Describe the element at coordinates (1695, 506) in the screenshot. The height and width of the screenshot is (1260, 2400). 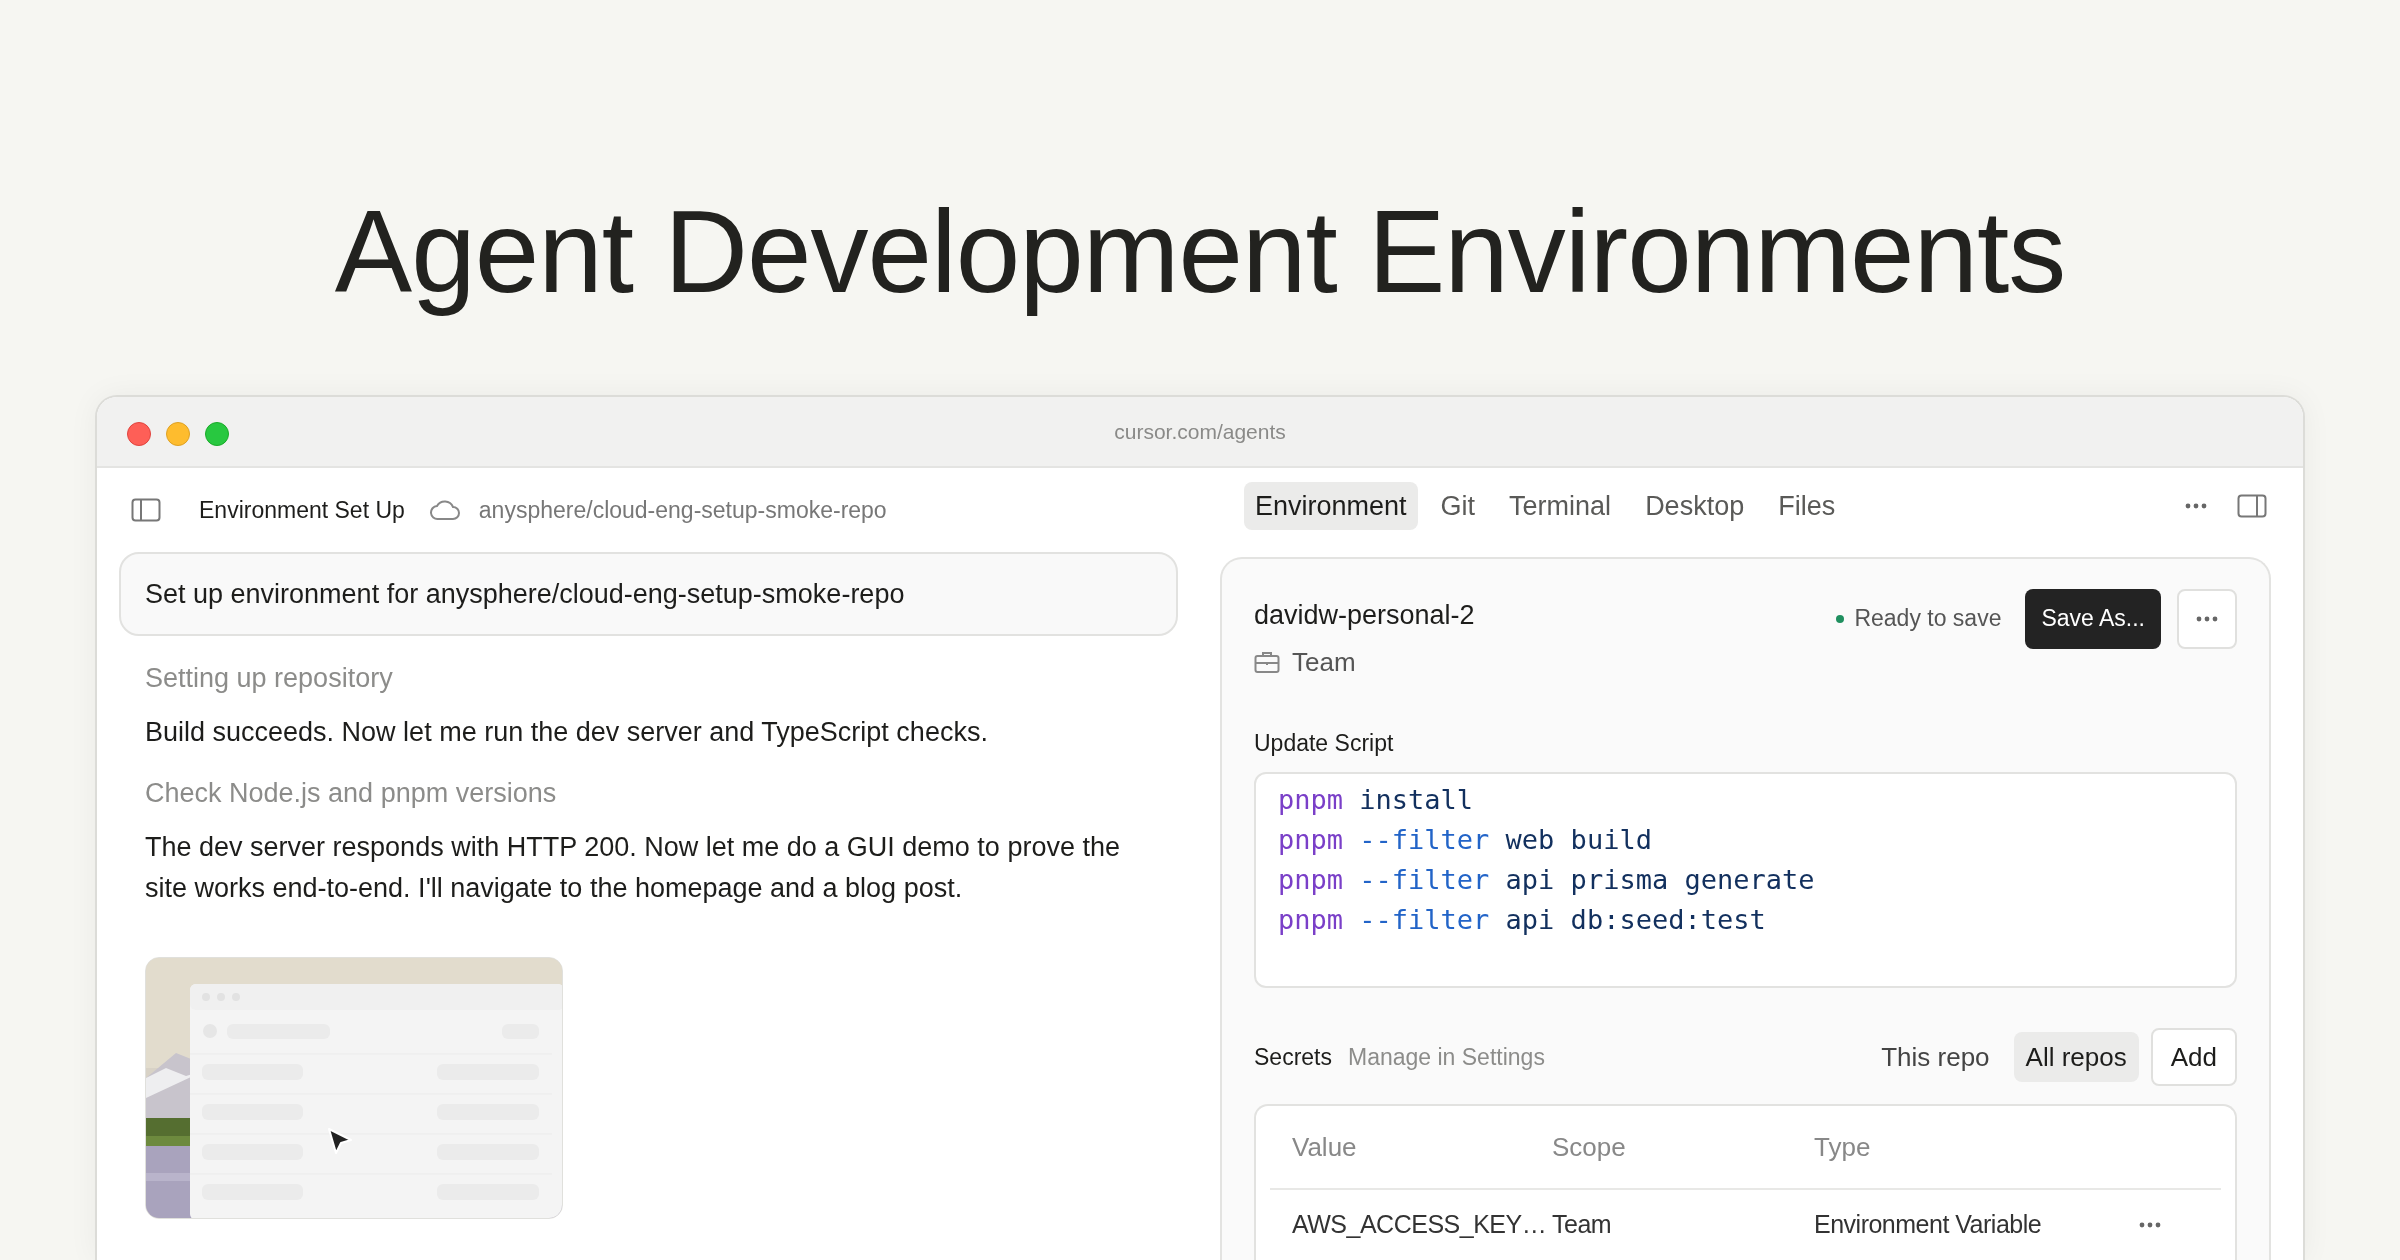
I see `tab: Desktop` at that location.